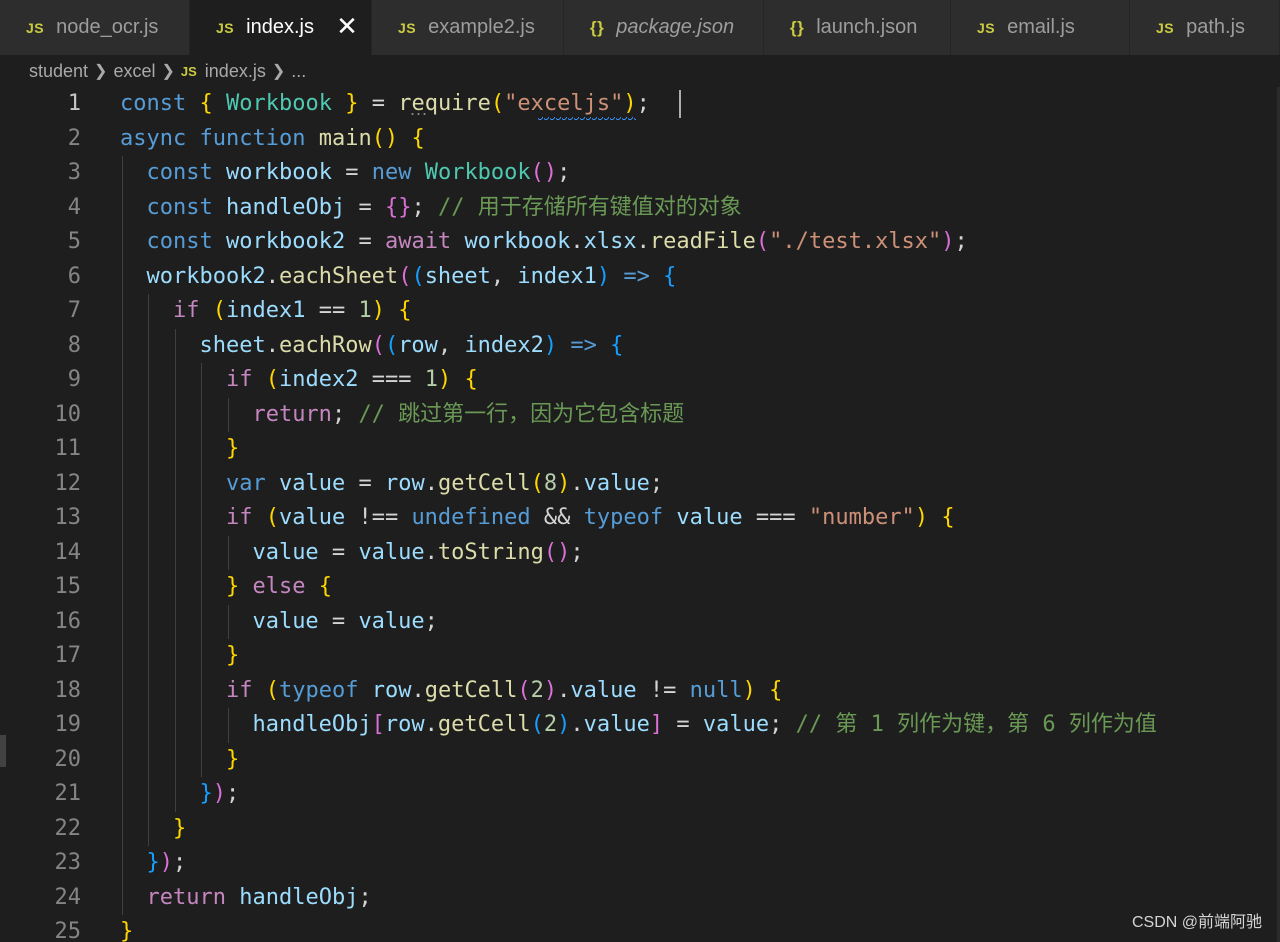  What do you see at coordinates (1205, 27) in the screenshot?
I see `tab-path-js: JS path.js` at bounding box center [1205, 27].